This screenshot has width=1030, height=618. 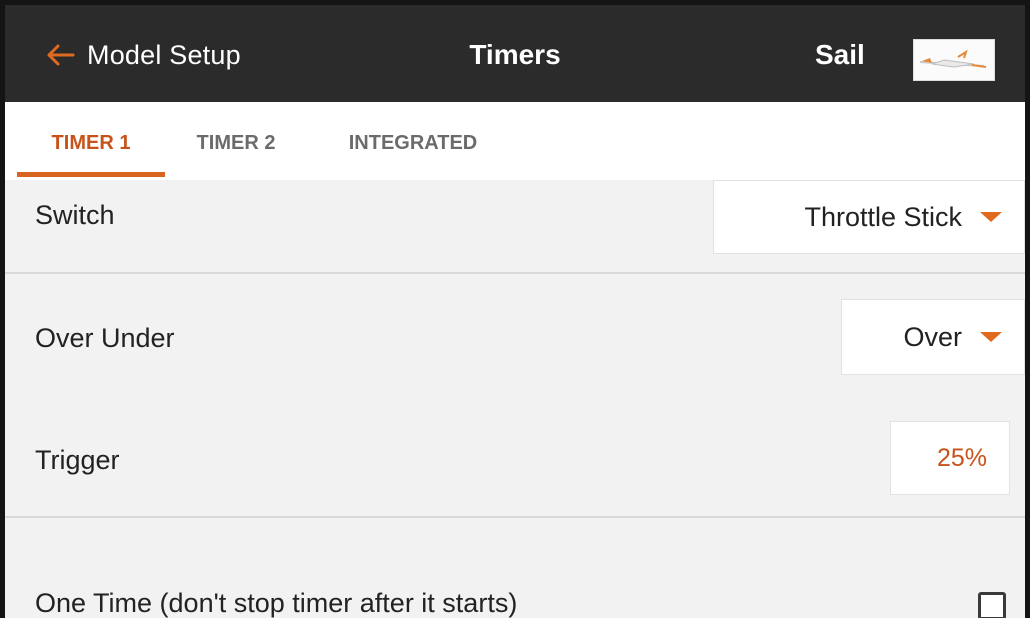 I want to click on glider-icon, so click(x=953, y=58).